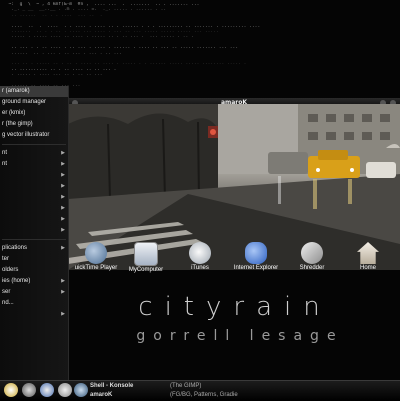 This screenshot has width=400, height=401. Describe the element at coordinates (15, 248) in the screenshot. I see `menu-item-label: plications` at that location.